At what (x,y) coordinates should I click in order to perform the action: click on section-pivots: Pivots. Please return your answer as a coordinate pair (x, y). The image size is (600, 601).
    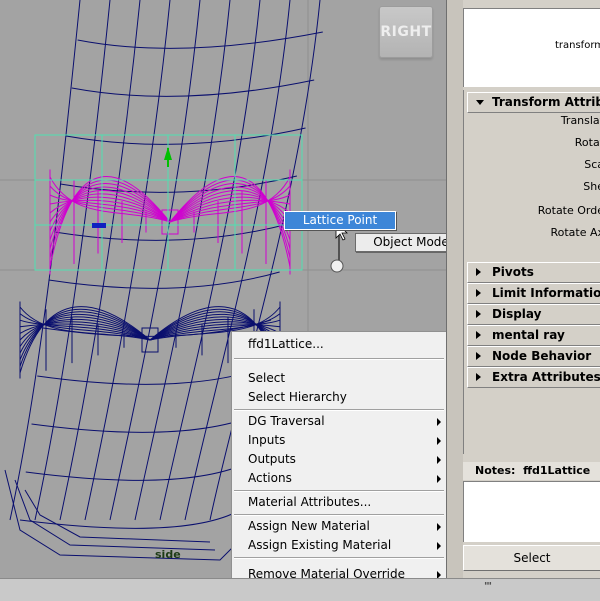
    Looking at the image, I should click on (533, 272).